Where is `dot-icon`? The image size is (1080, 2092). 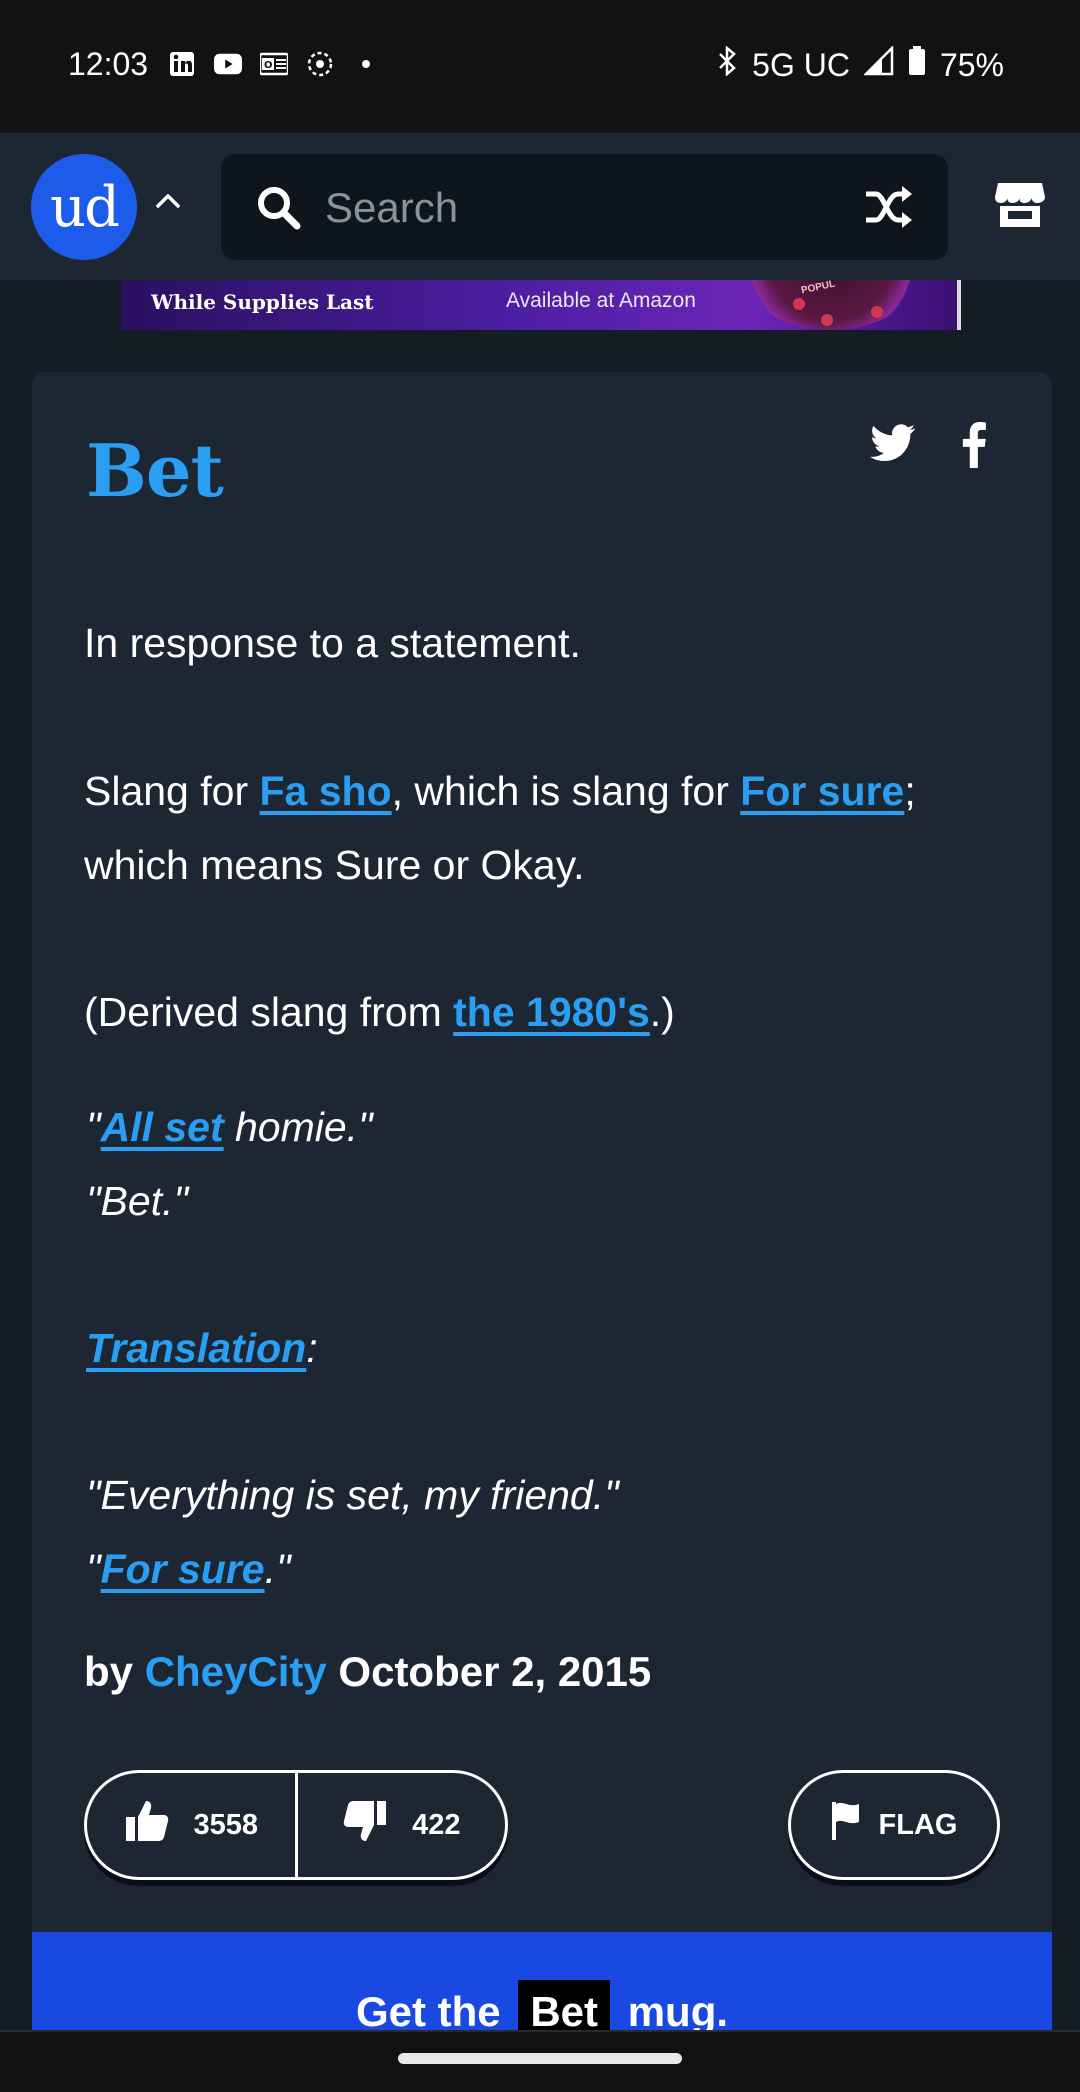
dot-icon is located at coordinates (366, 64).